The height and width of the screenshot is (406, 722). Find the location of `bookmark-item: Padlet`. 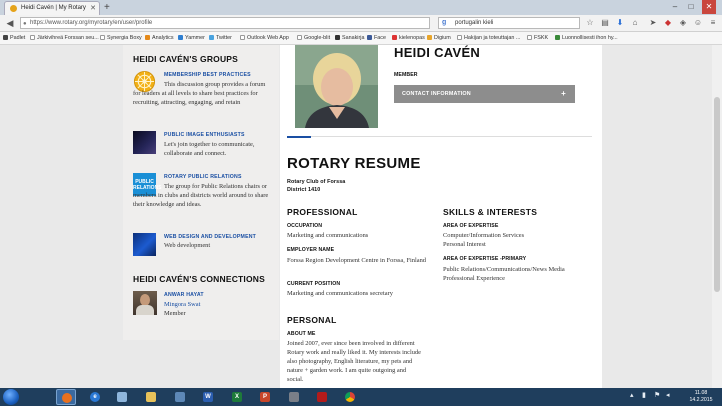

bookmark-item: Padlet is located at coordinates (14, 38).